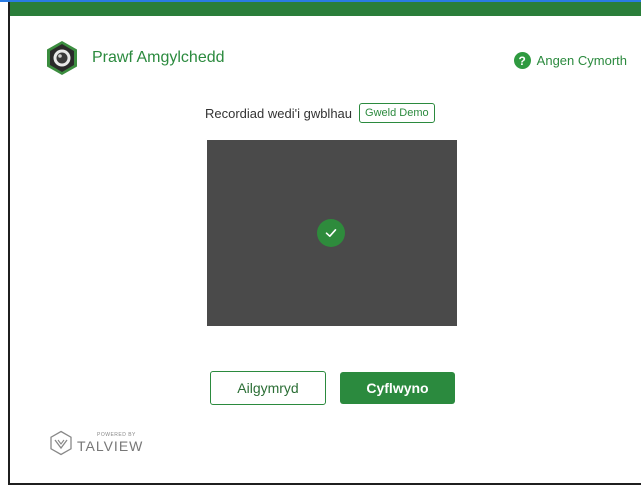 Image resolution: width=641 pixels, height=485 pixels. I want to click on help-link: ? Angen Cymorth, so click(570, 60).